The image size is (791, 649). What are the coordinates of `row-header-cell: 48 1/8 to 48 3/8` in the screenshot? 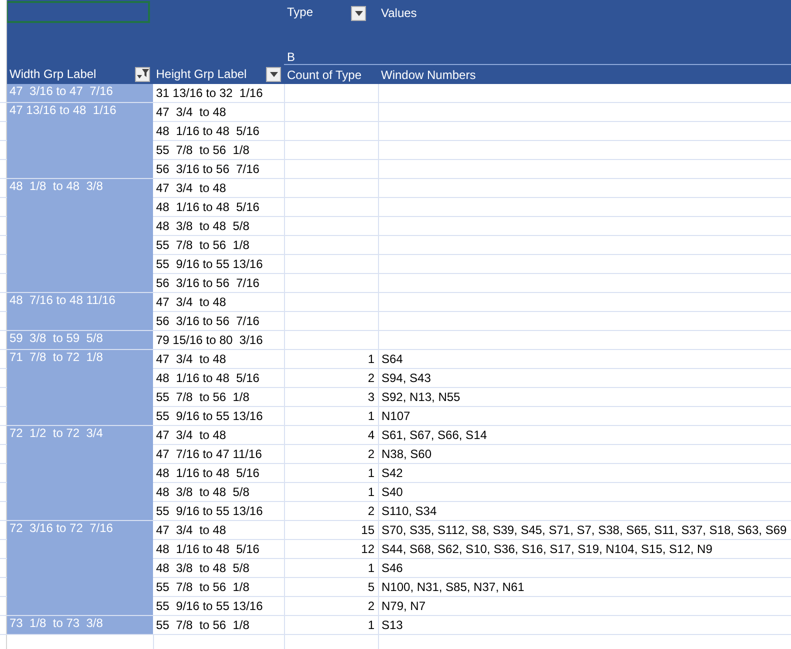 It's located at (79, 235).